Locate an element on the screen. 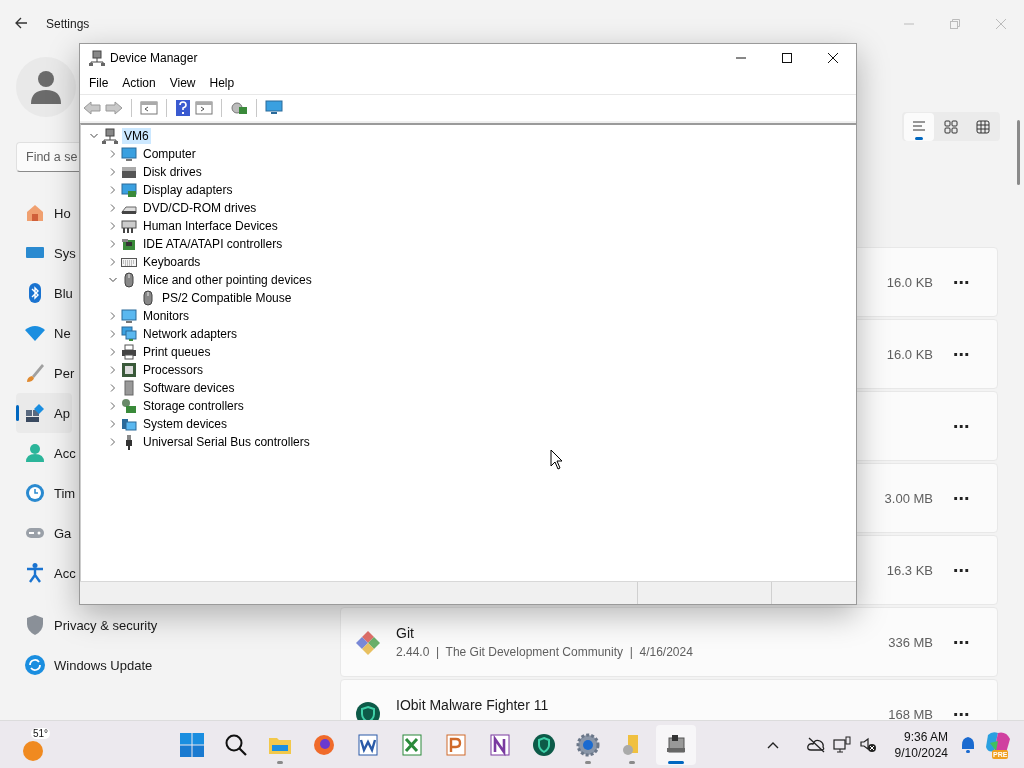 This screenshot has height=768, width=1024. tree-item: Disk drives is located at coordinates (172, 172).